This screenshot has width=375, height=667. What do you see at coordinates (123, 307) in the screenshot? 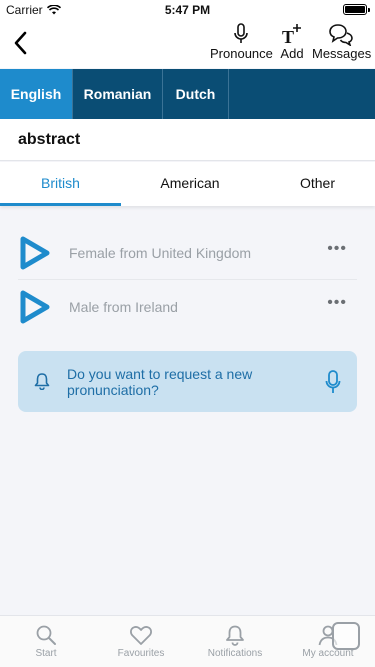
I see `pronunciation-label: Male from Ireland` at bounding box center [123, 307].